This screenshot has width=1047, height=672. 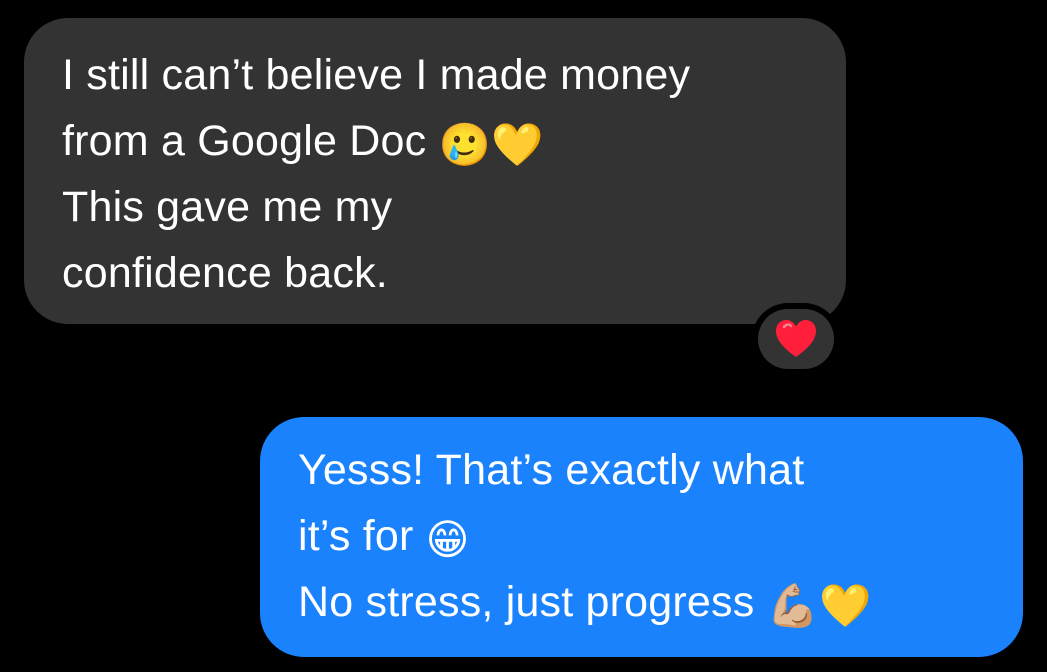 I want to click on smiling-face-with-tear-emoji-icon: 🥲, so click(x=464, y=144).